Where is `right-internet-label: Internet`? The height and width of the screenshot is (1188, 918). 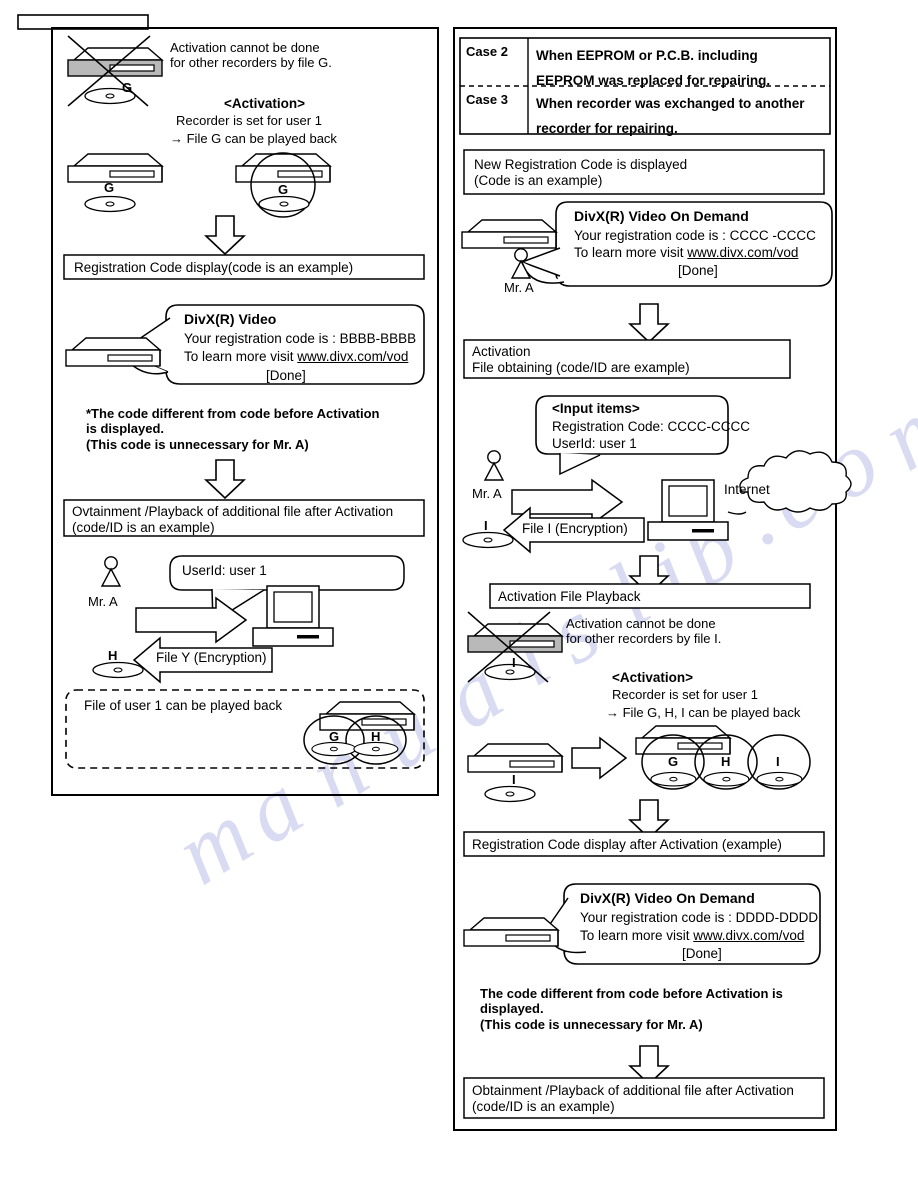
right-internet-label: Internet is located at coordinates (747, 489).